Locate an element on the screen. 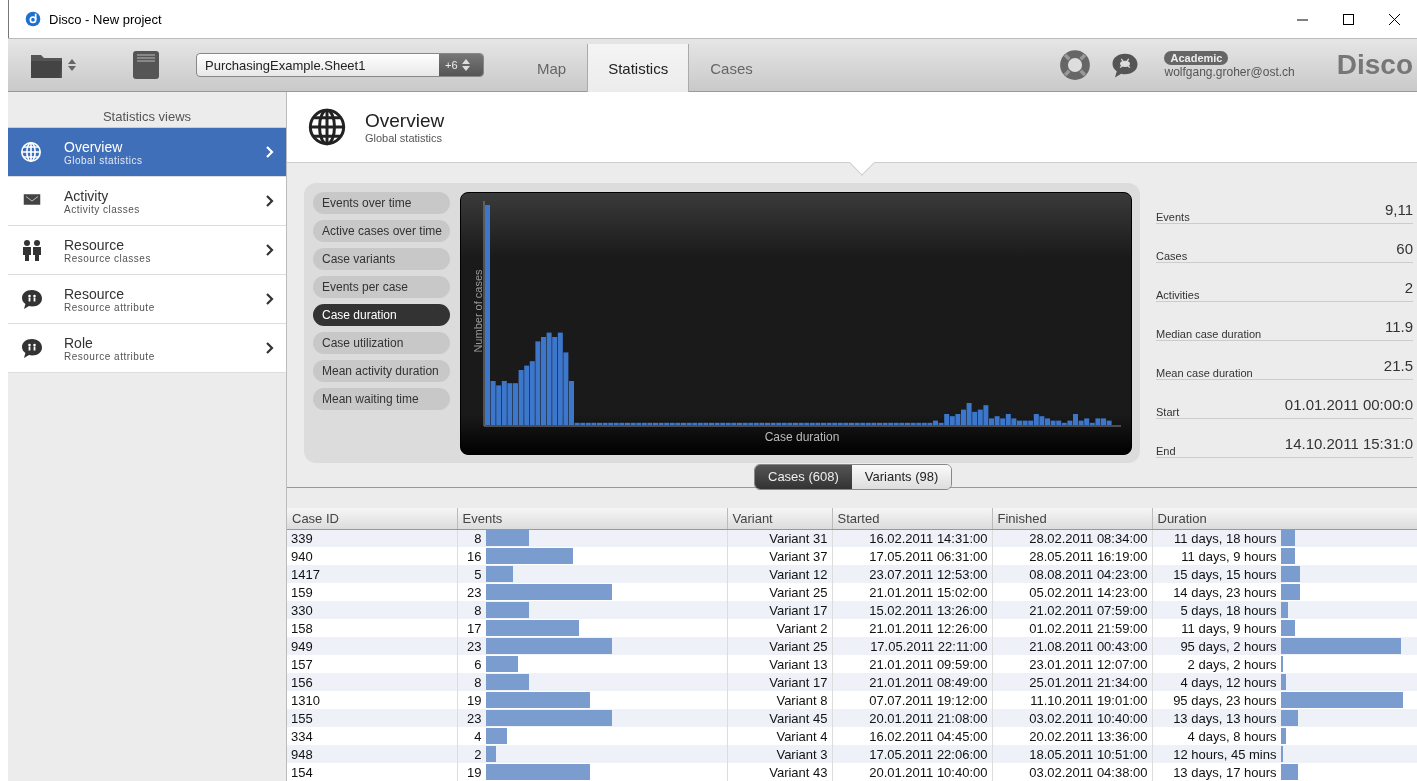 Image resolution: width=1417 pixels, height=781 pixels. speech-bubble-icon is located at coordinates (32, 348).